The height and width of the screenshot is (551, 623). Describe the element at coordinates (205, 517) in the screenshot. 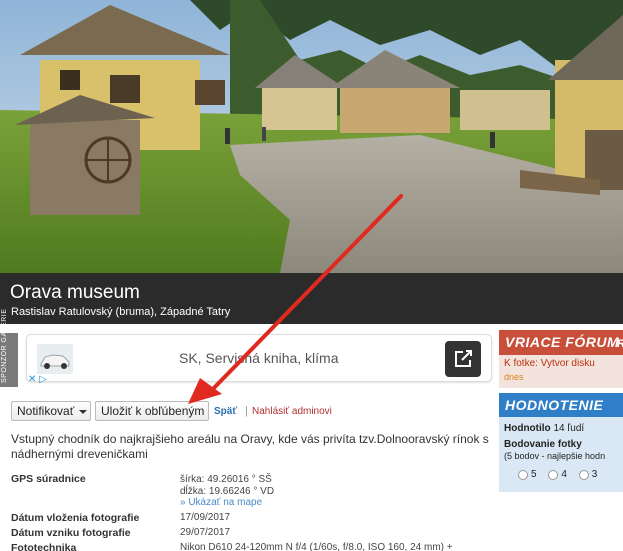

I see `upload-date-value: 17/09/2017` at that location.